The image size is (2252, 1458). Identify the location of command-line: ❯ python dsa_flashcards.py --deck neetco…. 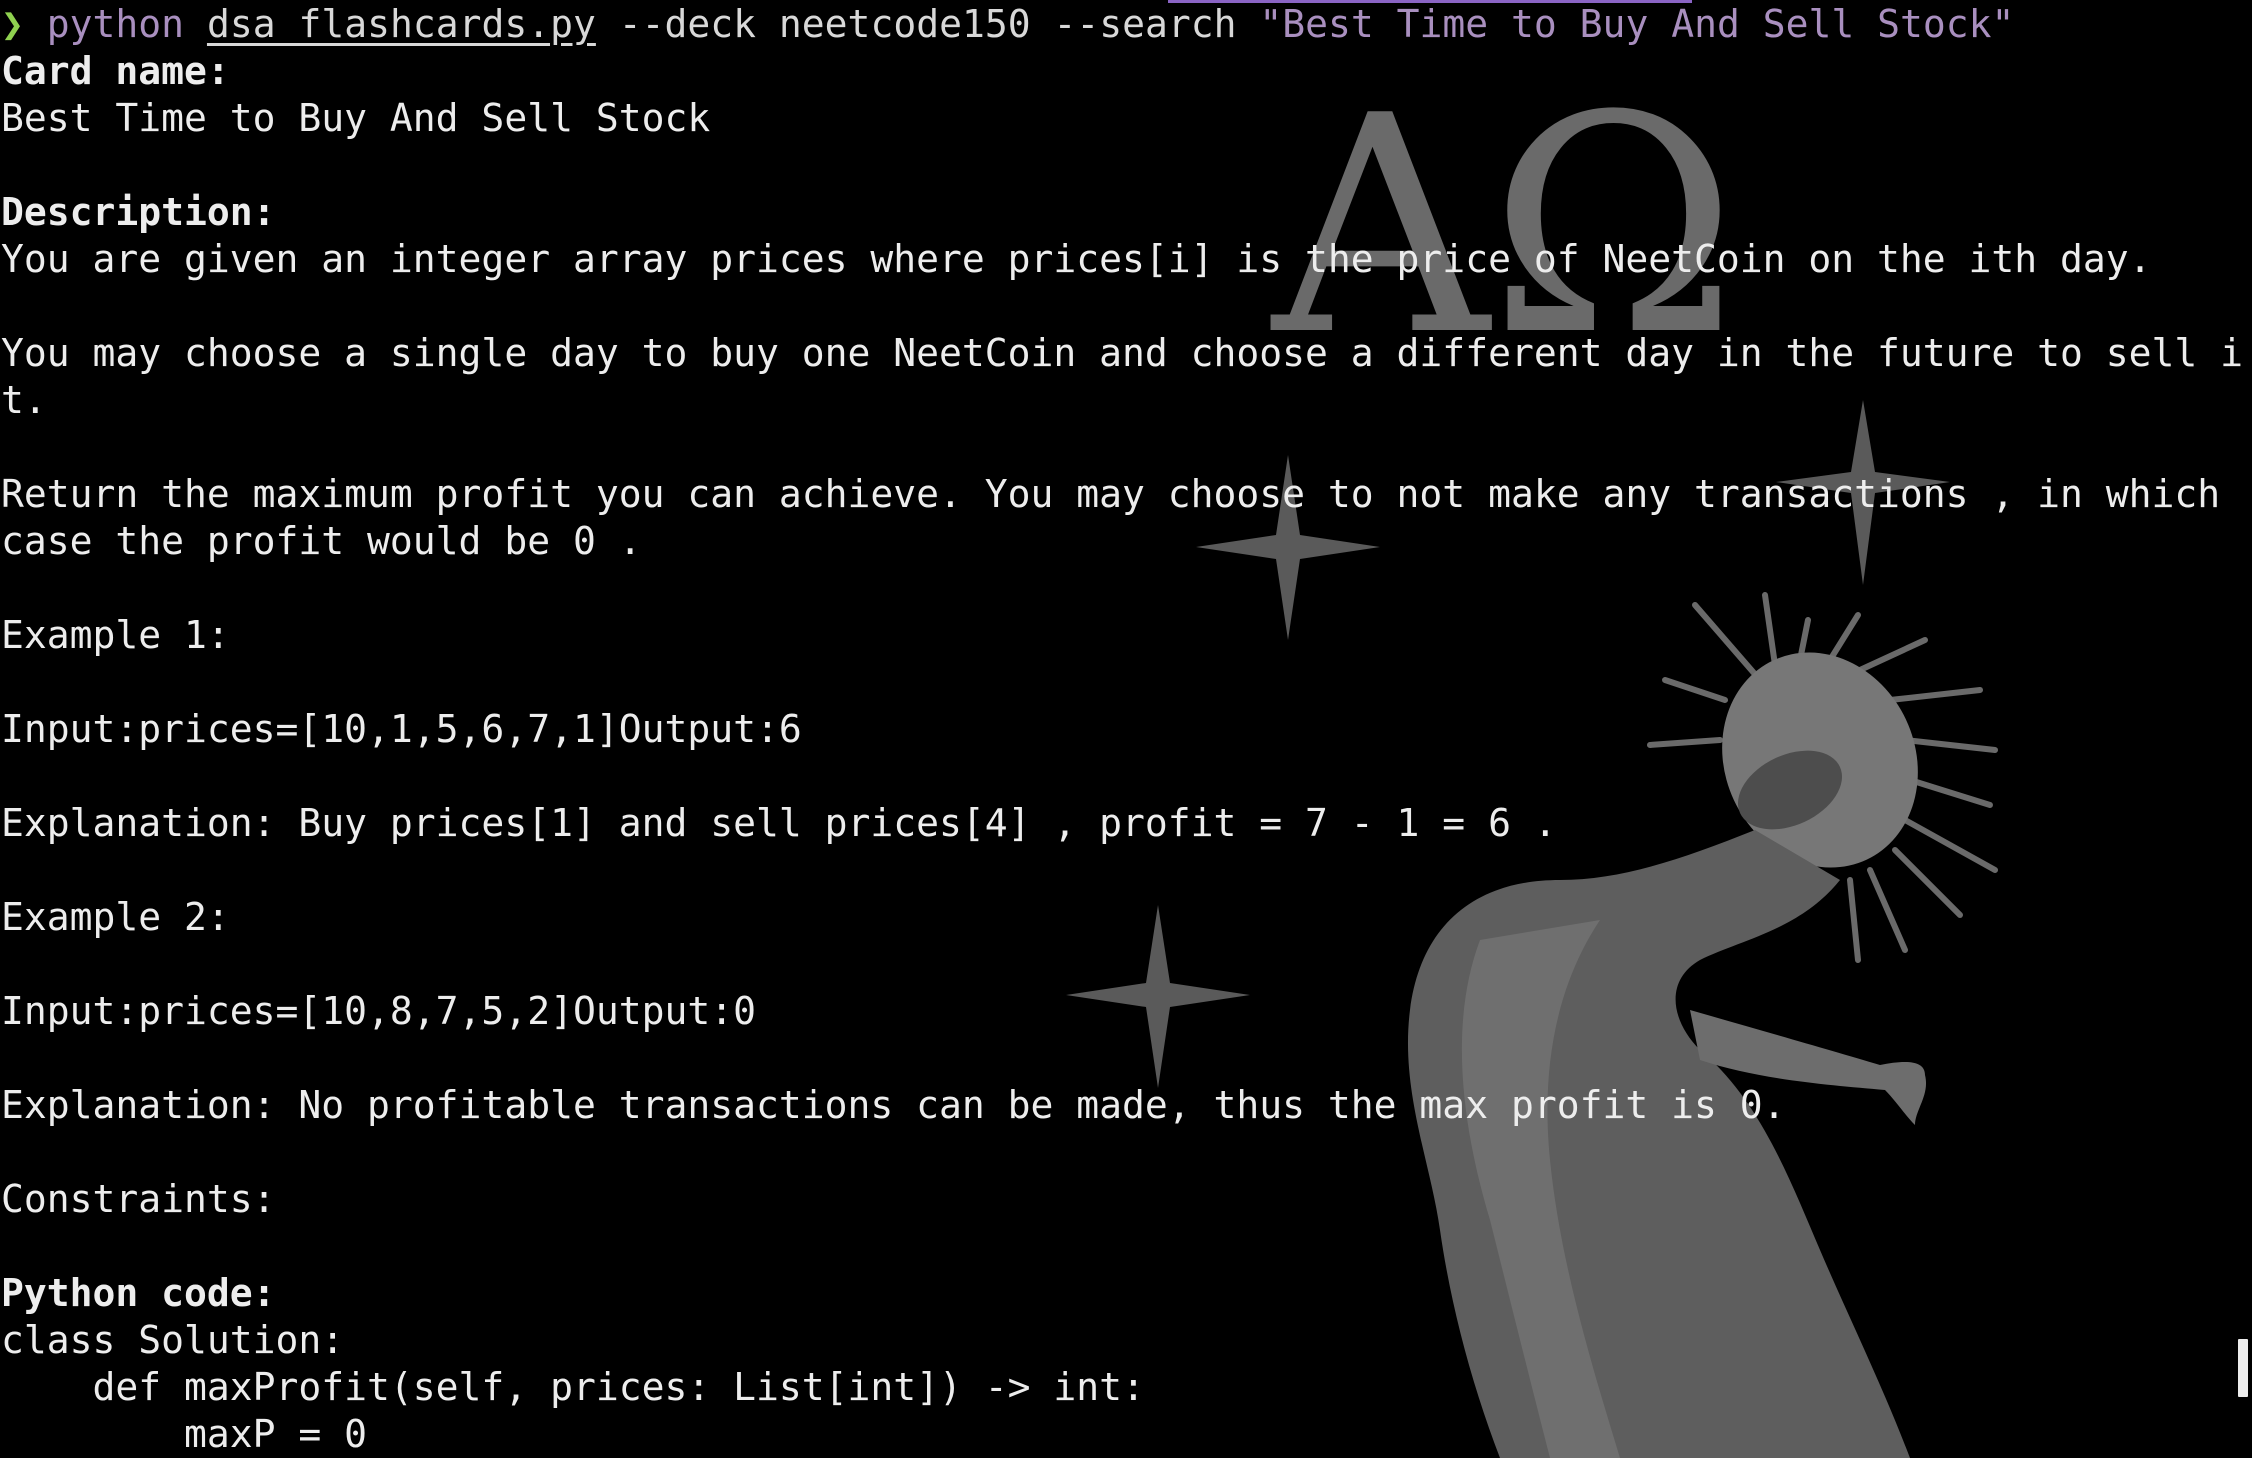
(1007, 24).